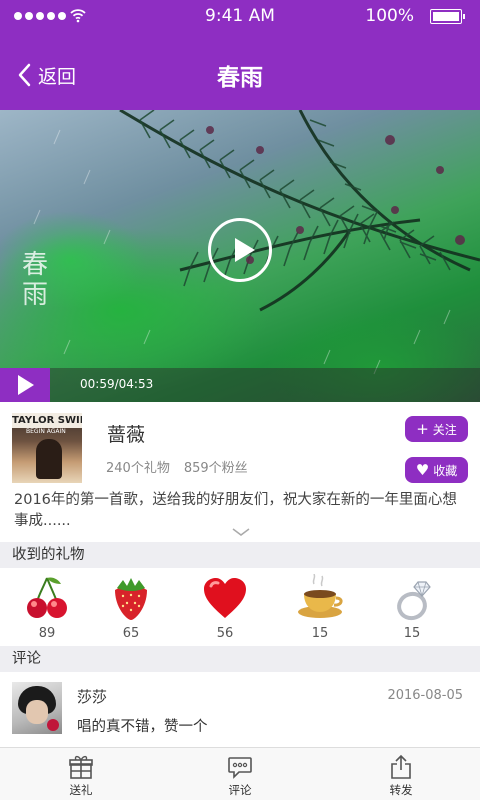 The height and width of the screenshot is (800, 480). I want to click on gift-item-cherry: 89, so click(47, 607).